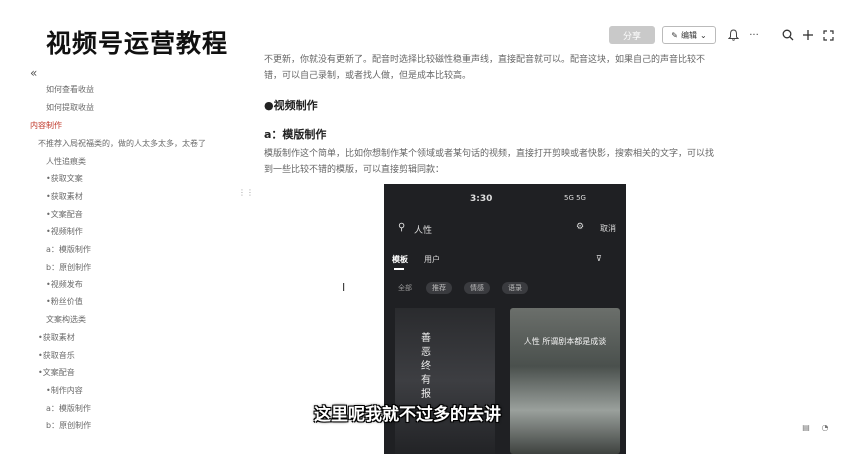 This screenshot has width=854, height=470. What do you see at coordinates (64, 301) in the screenshot?
I see `toc-item: •粉丝价值` at bounding box center [64, 301].